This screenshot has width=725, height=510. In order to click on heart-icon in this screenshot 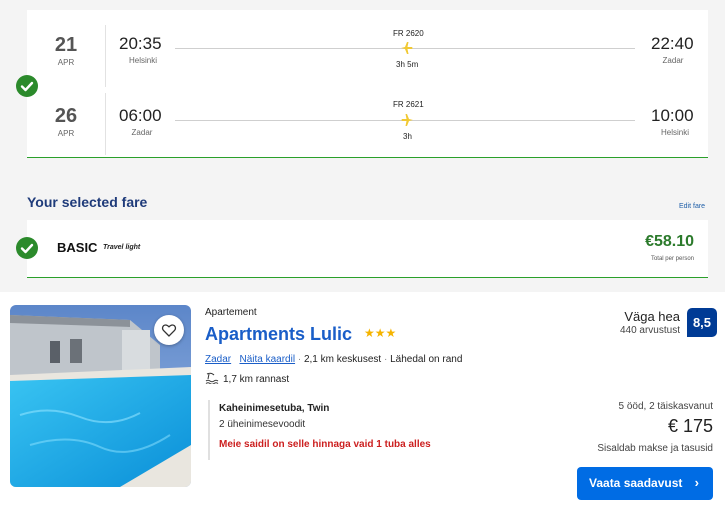, I will do `click(169, 330)`.